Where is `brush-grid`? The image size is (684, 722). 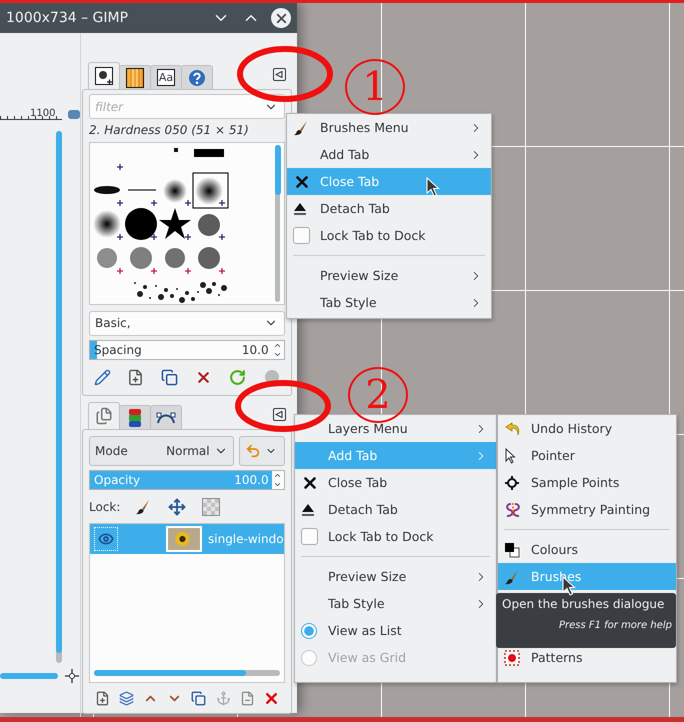
brush-grid is located at coordinates (187, 223).